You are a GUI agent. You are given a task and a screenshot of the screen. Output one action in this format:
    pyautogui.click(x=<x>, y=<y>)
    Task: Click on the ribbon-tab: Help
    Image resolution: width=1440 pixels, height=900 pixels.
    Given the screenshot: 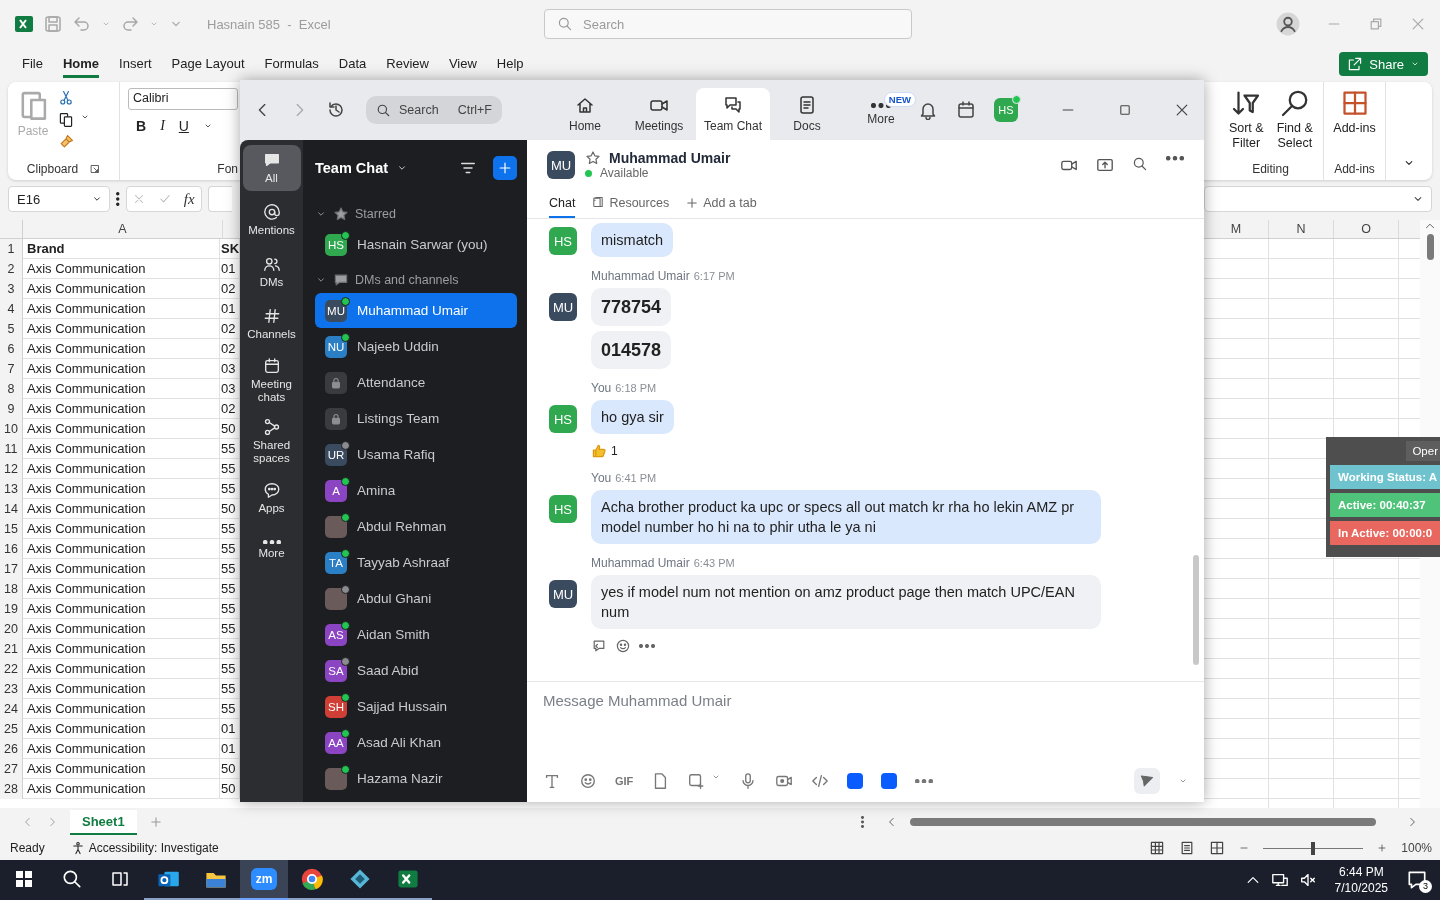 What is the action you would take?
    pyautogui.click(x=510, y=64)
    